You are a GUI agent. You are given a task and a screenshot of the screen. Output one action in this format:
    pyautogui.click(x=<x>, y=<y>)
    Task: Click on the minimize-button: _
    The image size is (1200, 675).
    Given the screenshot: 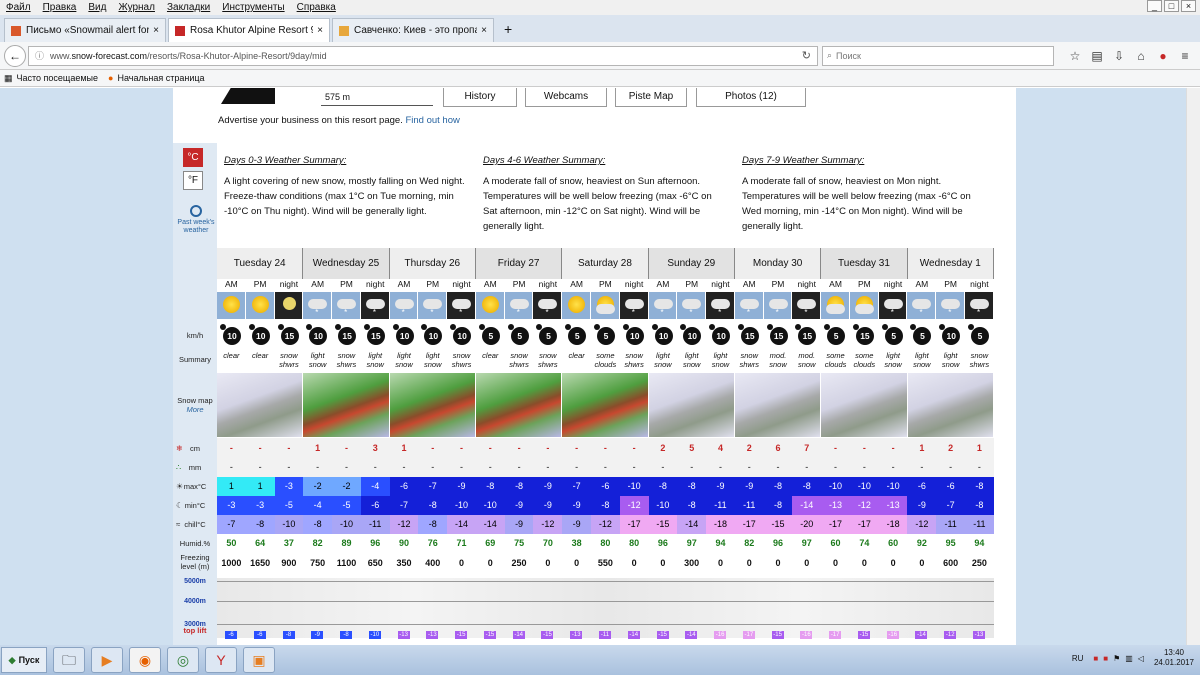 What is the action you would take?
    pyautogui.click(x=1154, y=6)
    